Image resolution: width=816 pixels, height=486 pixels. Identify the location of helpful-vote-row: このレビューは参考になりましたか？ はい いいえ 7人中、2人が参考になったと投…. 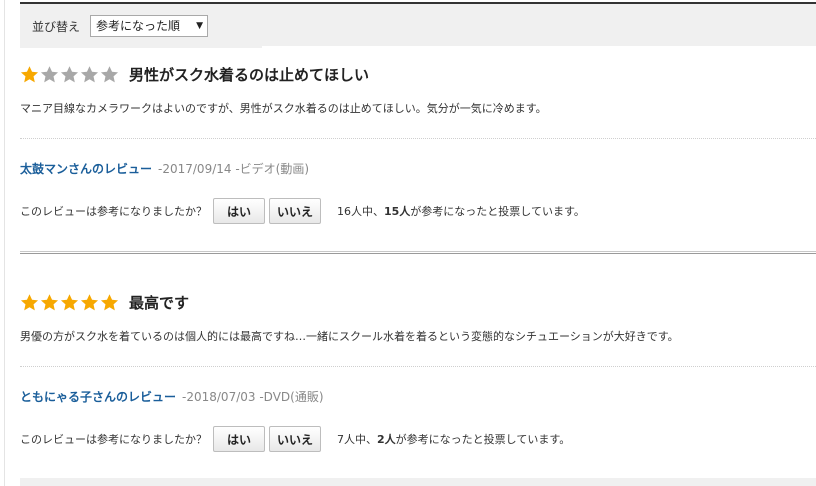
(295, 439).